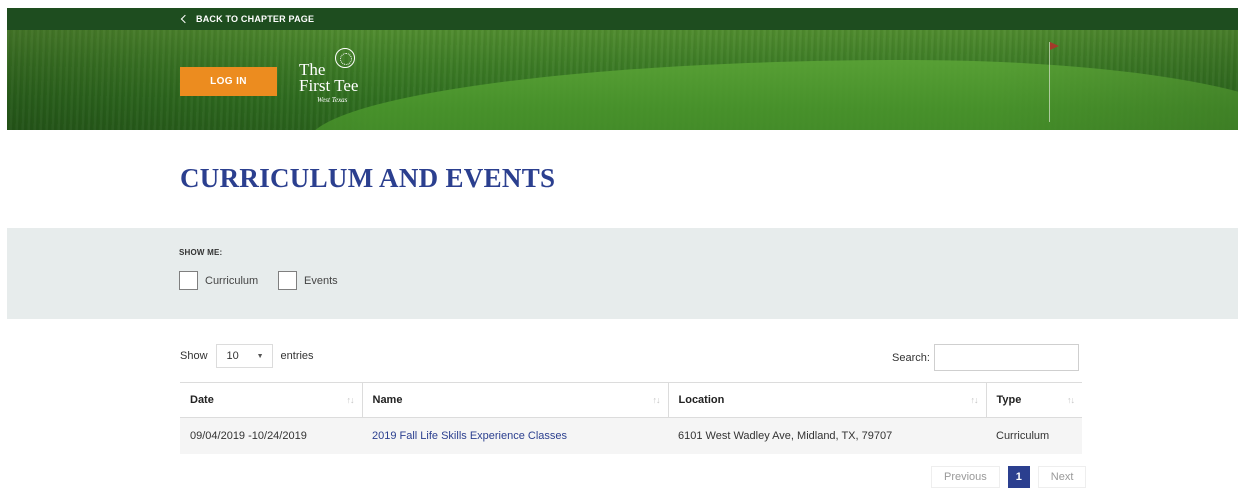 This screenshot has width=1244, height=488. Describe the element at coordinates (185, 19) in the screenshot. I see `chevron-left-icon` at that location.